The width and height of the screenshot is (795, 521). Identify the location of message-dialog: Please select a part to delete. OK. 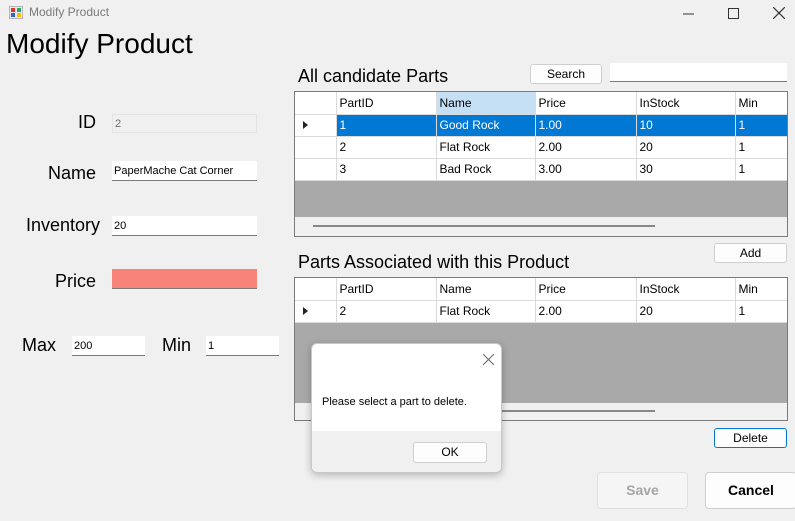
(406, 408).